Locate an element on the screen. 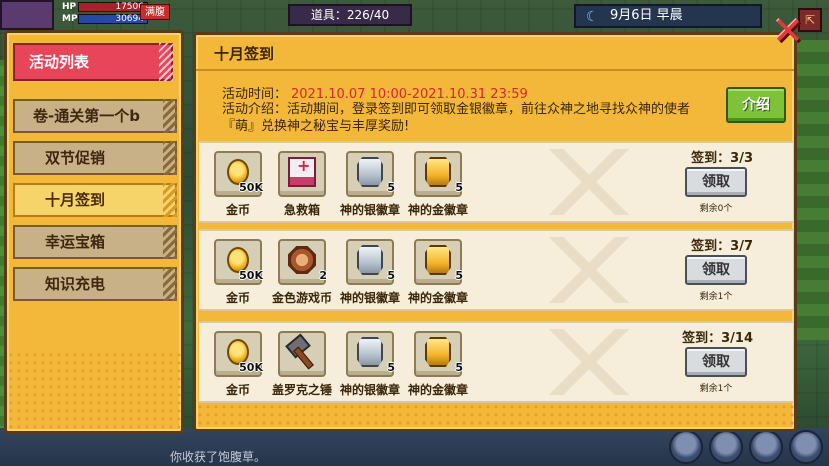 This screenshot has width=829, height=466. panel-pattern is located at coordinates (495, 416).